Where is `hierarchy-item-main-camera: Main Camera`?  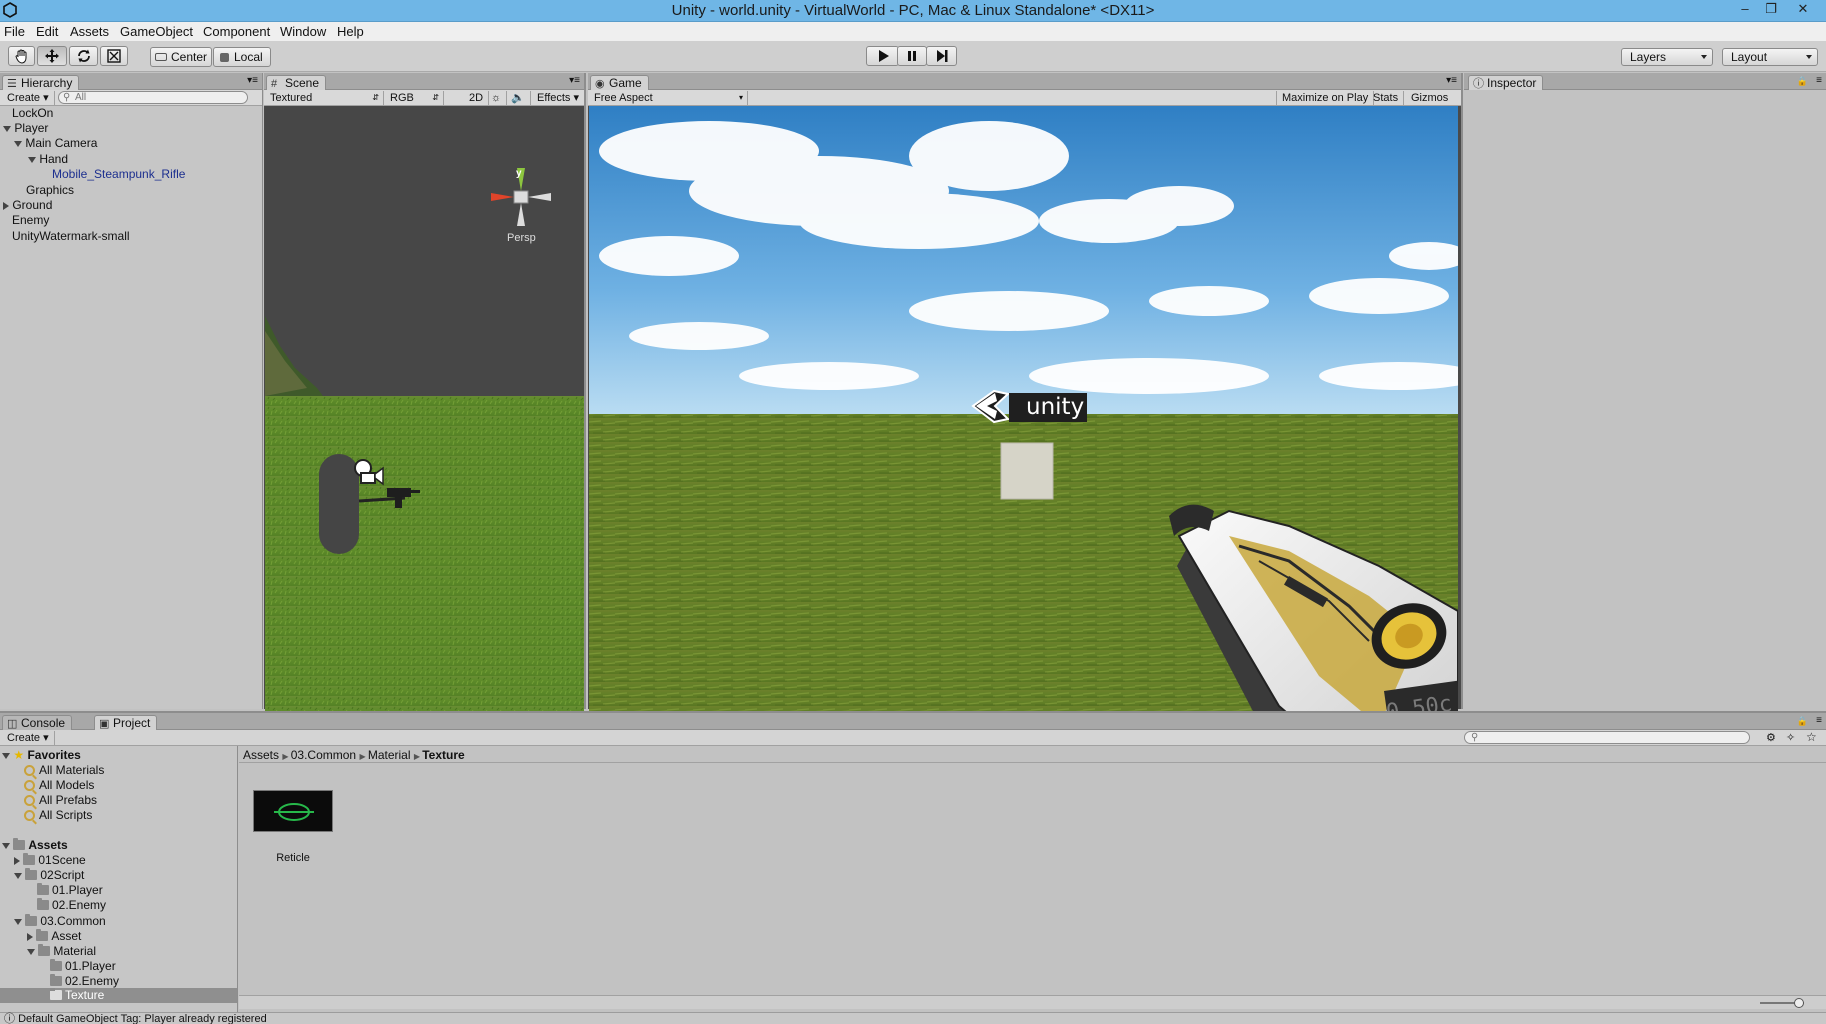 hierarchy-item-main-camera: Main Camera is located at coordinates (55, 143).